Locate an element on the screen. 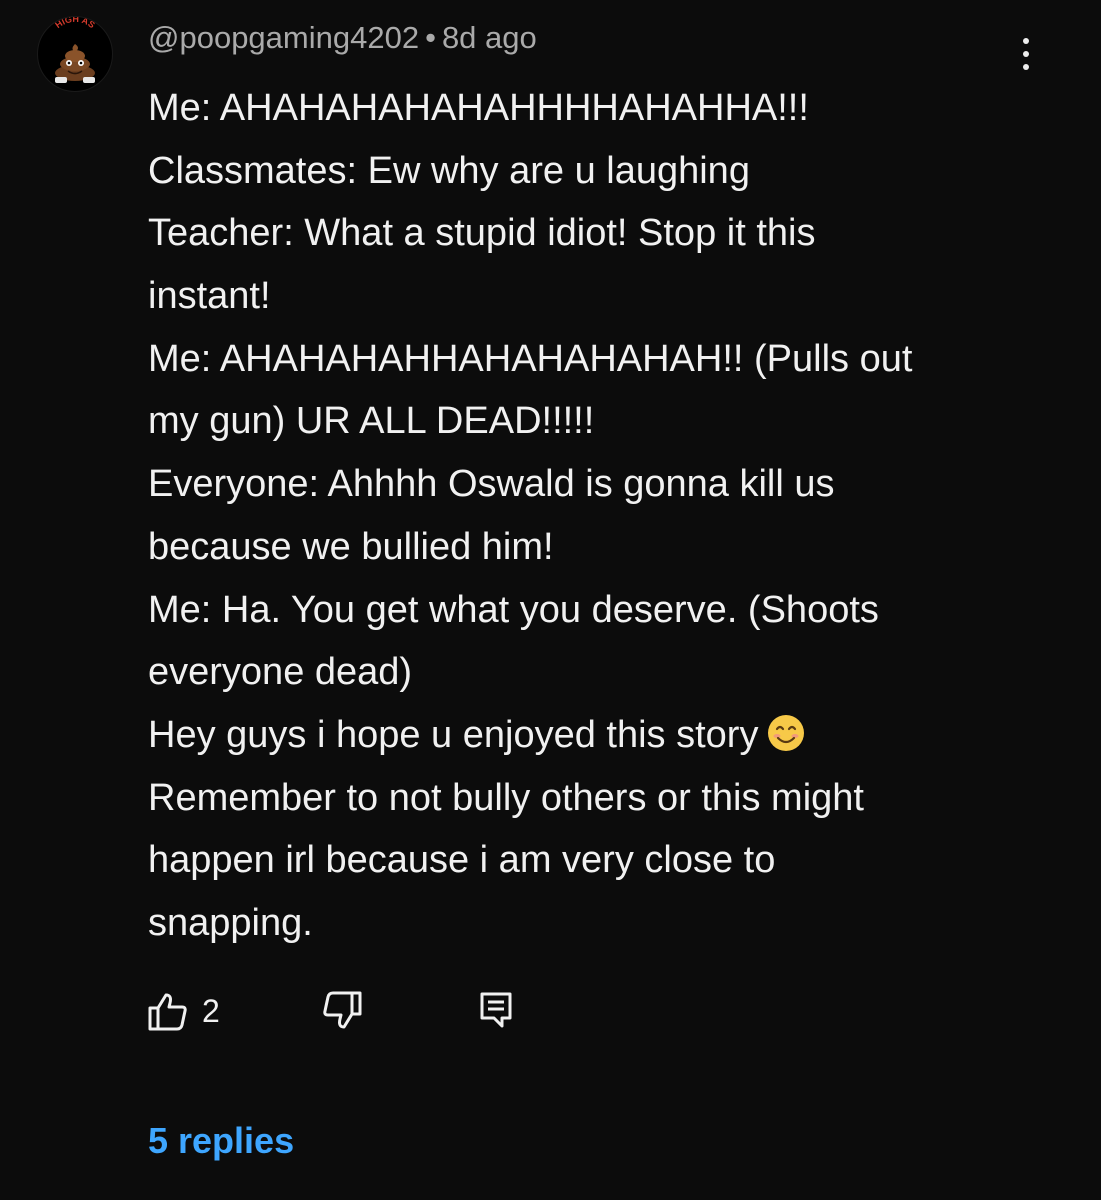 Image resolution: width=1101 pixels, height=1200 pixels. thumbs-down-icon is located at coordinates (342, 1010).